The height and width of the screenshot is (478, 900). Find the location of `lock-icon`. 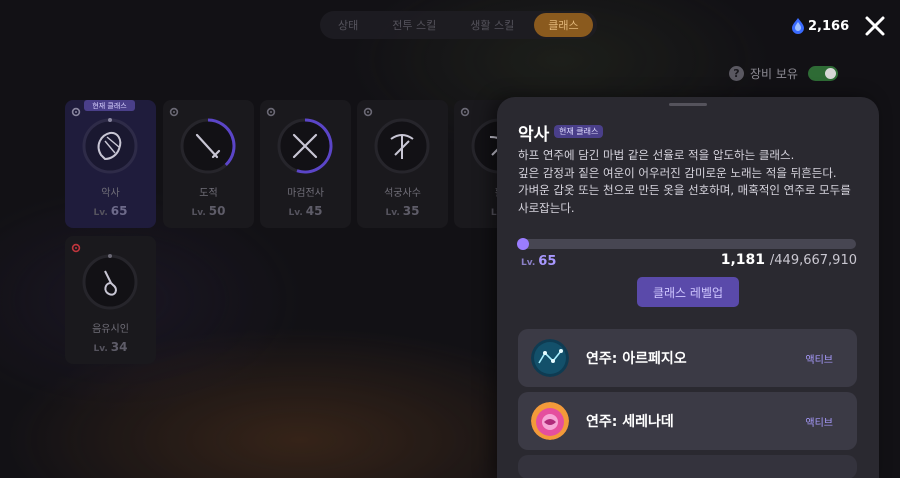

lock-icon is located at coordinates (76, 248).